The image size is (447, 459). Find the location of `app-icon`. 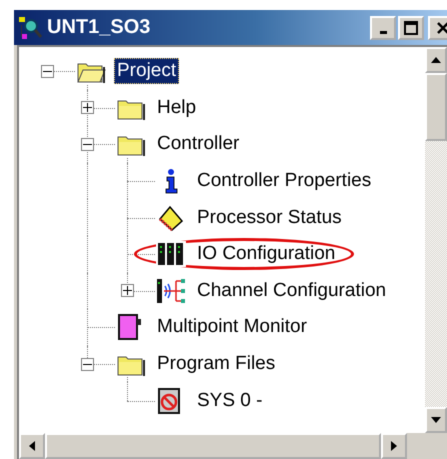

app-icon is located at coordinates (30, 27).